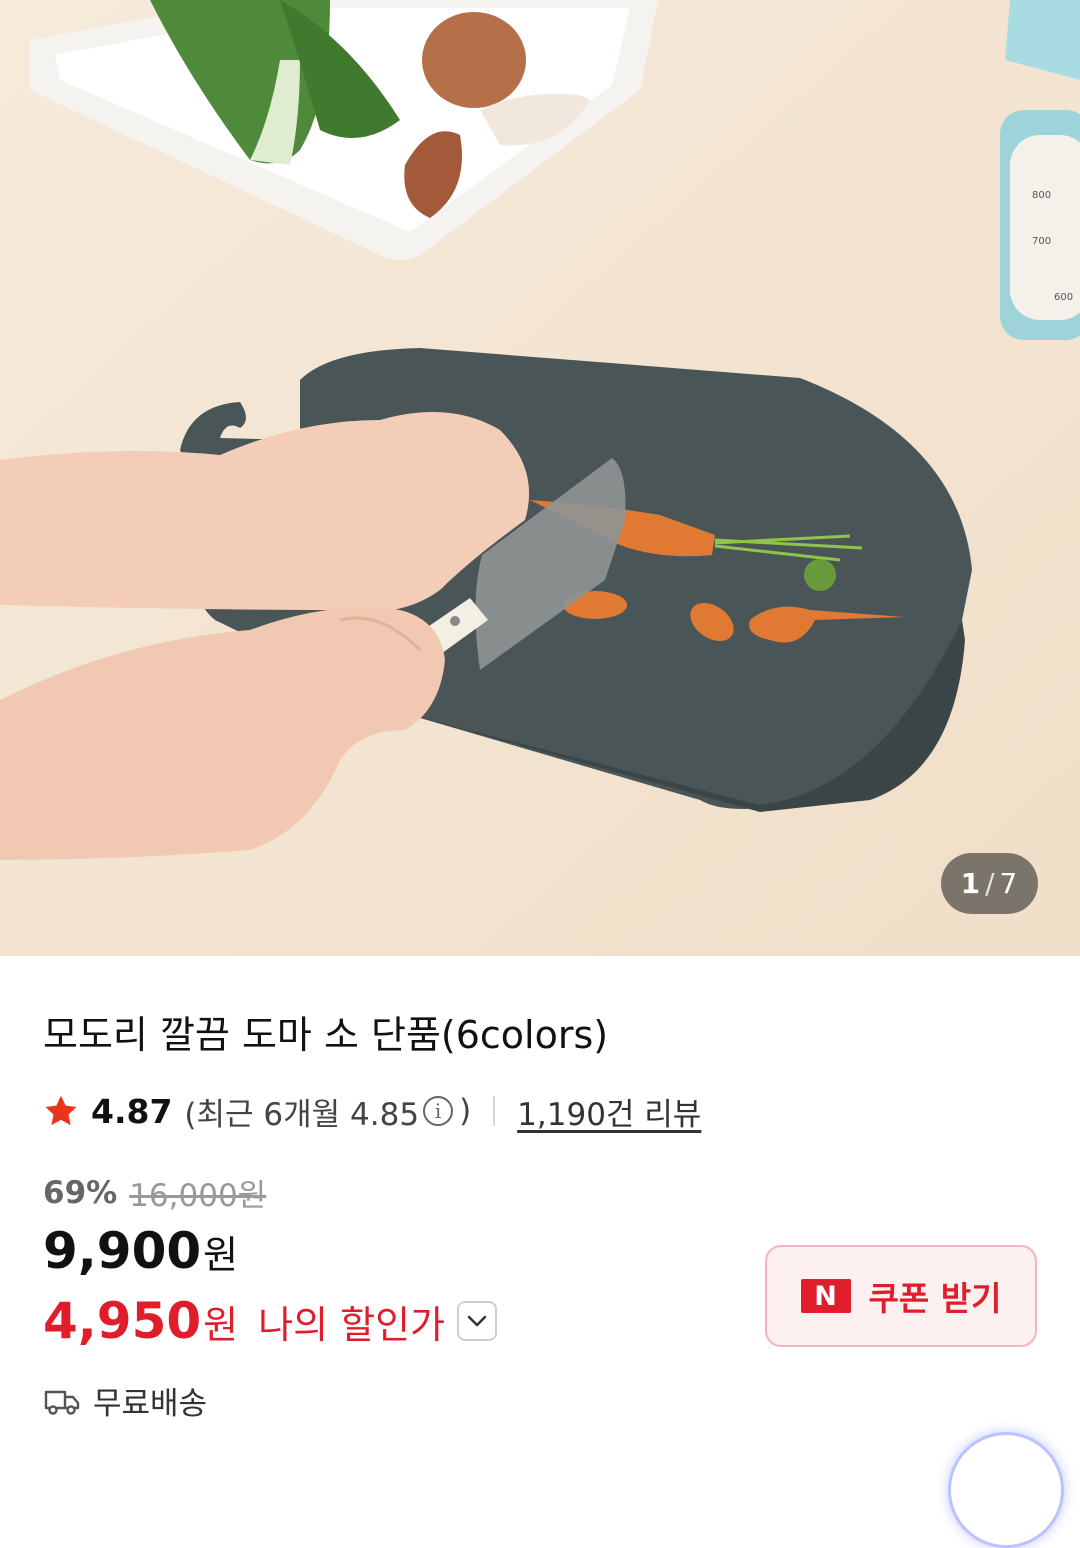 This screenshot has width=1080, height=1548. Describe the element at coordinates (1041, 241) in the screenshot. I see `scale-tick-700: 700` at that location.